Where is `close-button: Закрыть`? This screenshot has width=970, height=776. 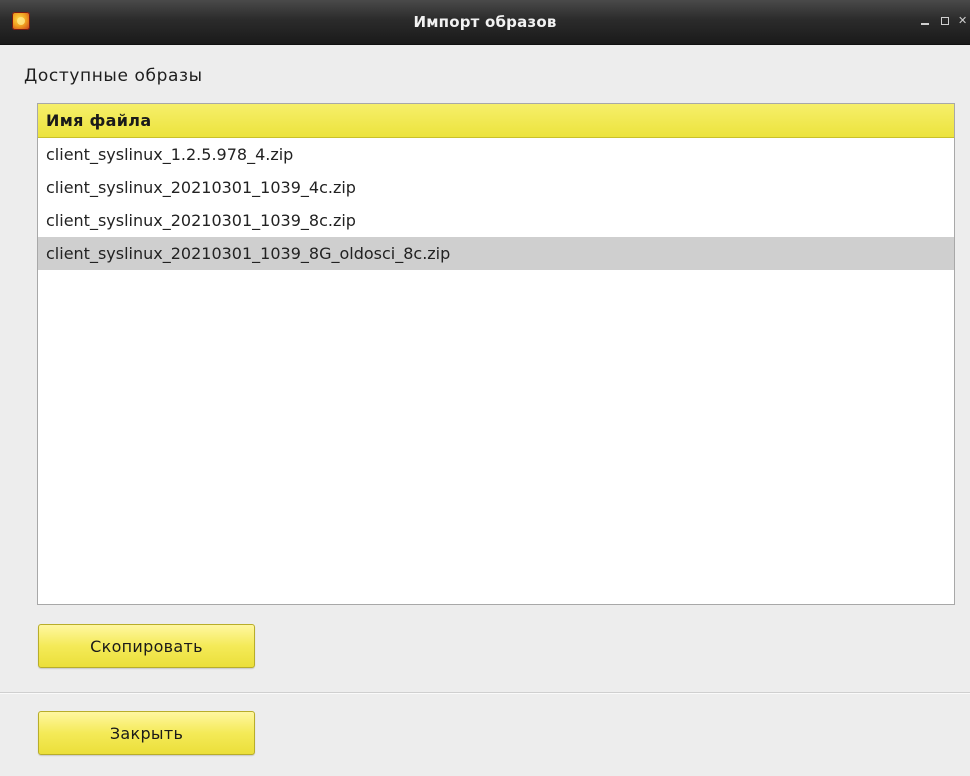 close-button: Закрыть is located at coordinates (146, 733).